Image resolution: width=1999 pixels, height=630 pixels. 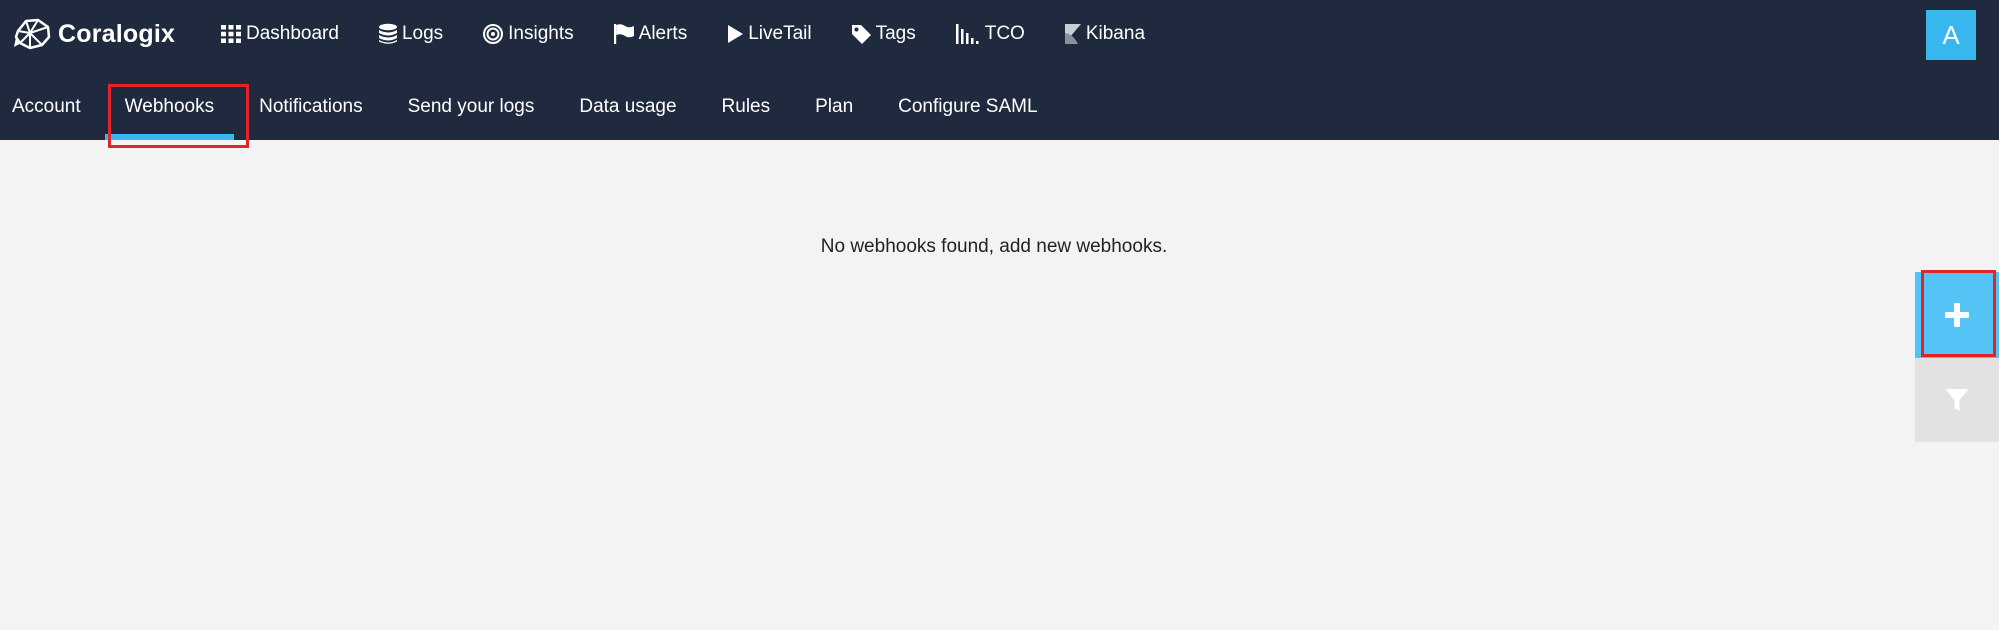 What do you see at coordinates (895, 33) in the screenshot?
I see `nav-tags-label: Tags` at bounding box center [895, 33].